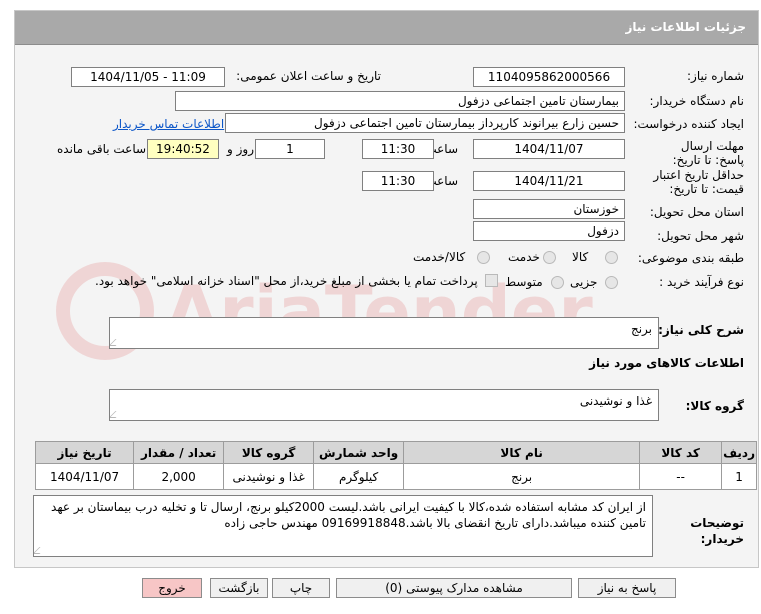  Describe the element at coordinates (615, 401) in the screenshot. I see `goods-group-text: غذا و نوشیدنی` at that location.